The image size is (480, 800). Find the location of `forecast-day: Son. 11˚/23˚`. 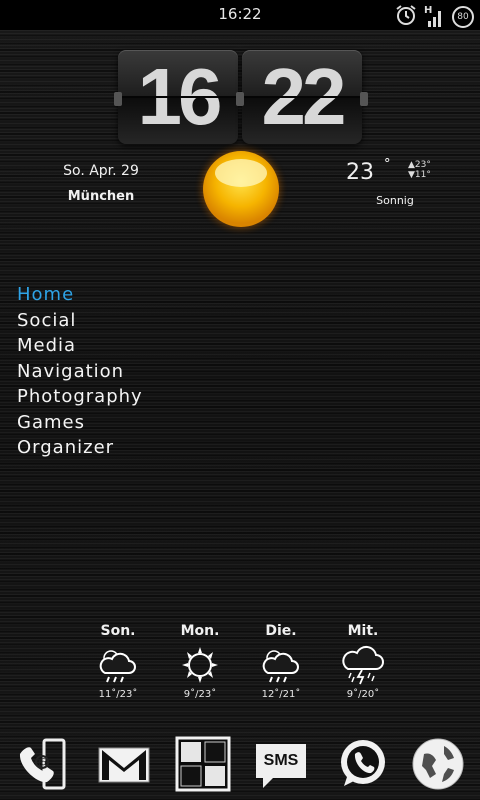

forecast-day: Son. 11˚/23˚ is located at coordinates (118, 661).